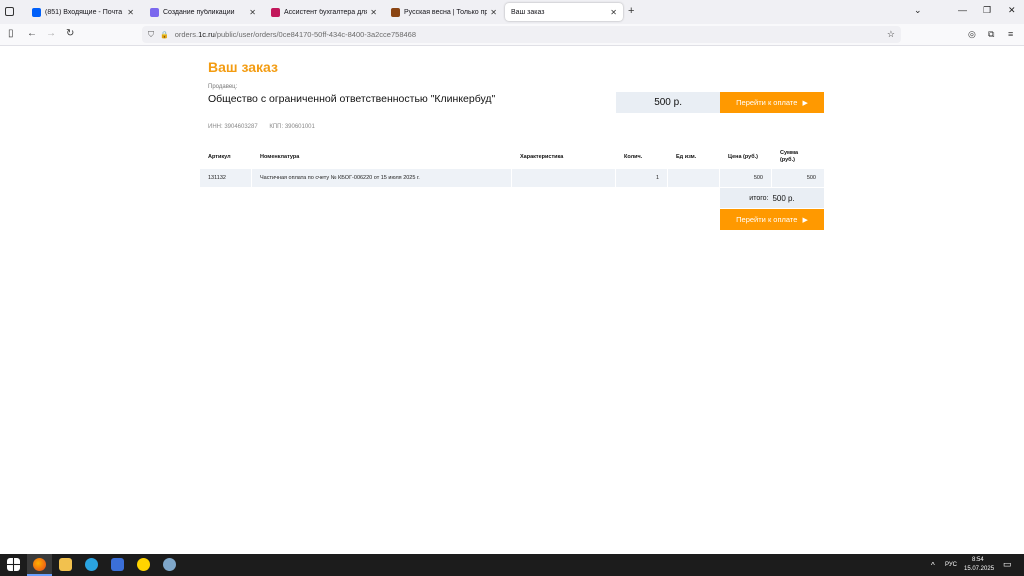 Image resolution: width=1024 pixels, height=576 pixels. I want to click on url-domain: 1c.ru, so click(206, 34).